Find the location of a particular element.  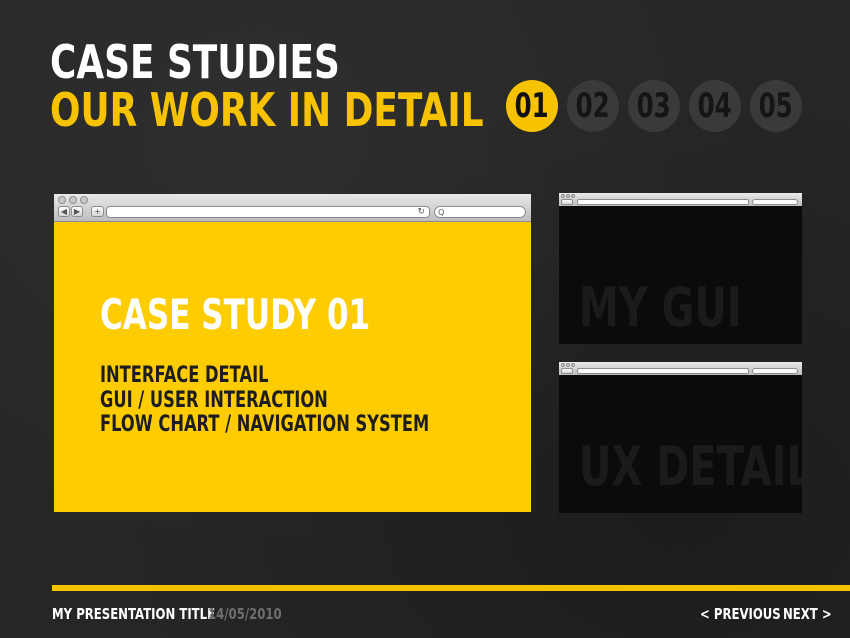

address-bar: ↻ is located at coordinates (268, 212).